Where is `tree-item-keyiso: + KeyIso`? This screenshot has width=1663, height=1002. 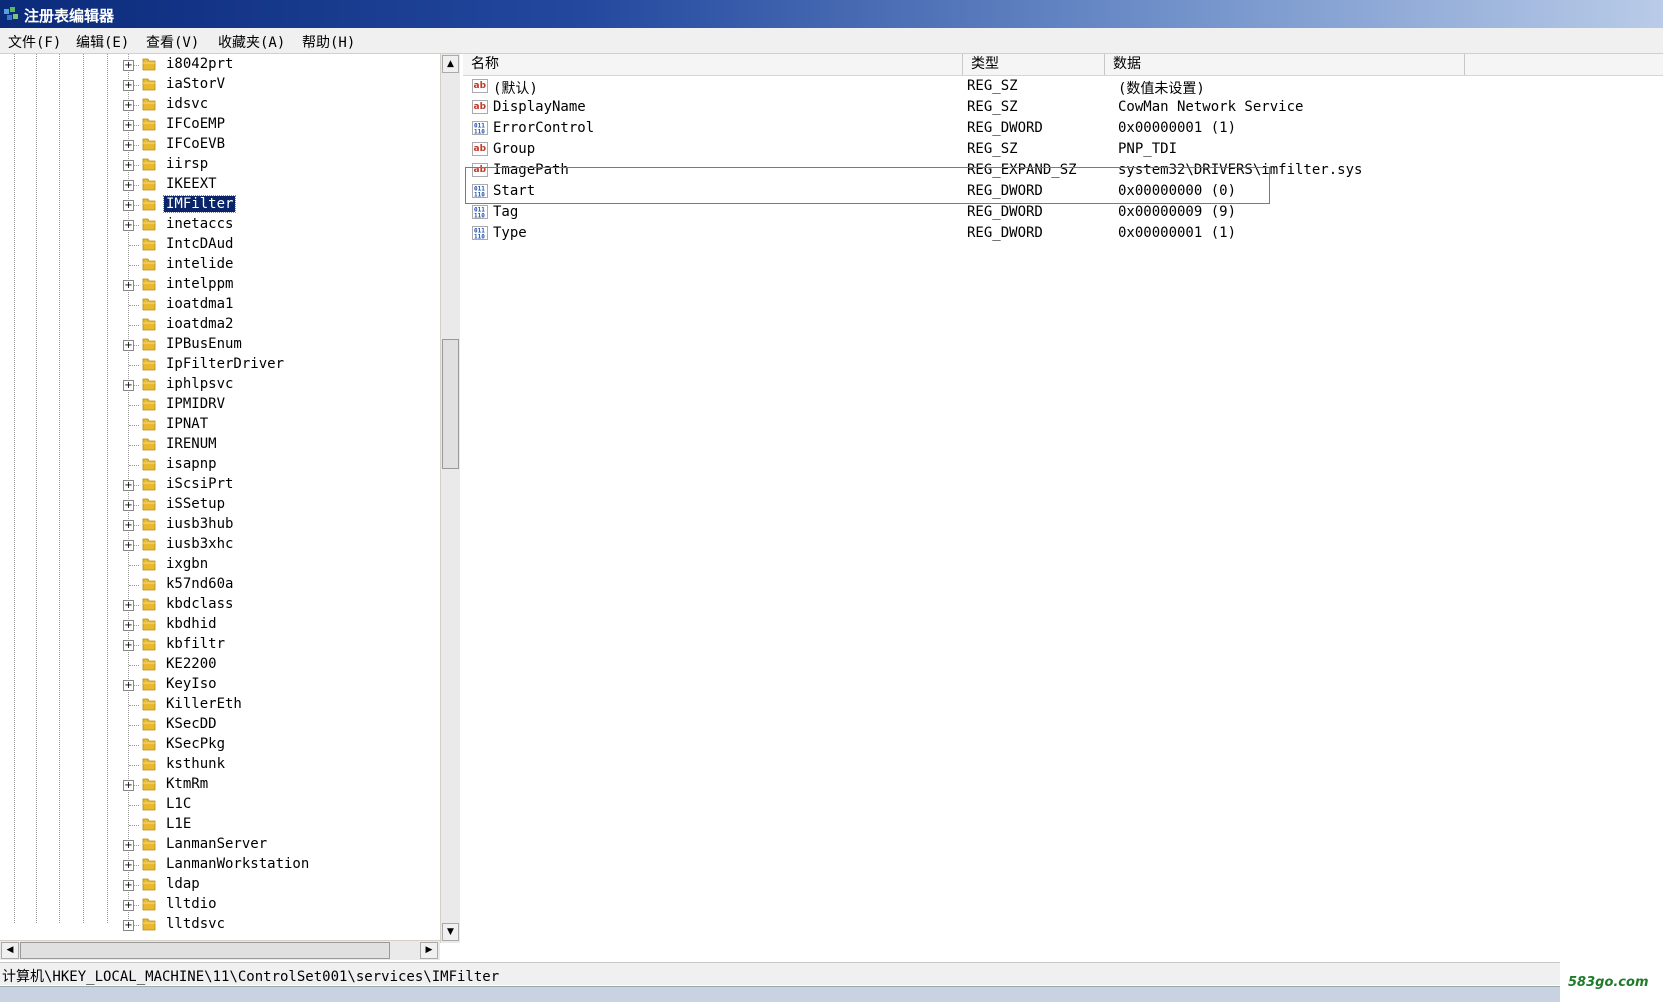
tree-item-keyiso: + KeyIso is located at coordinates (207, 685).